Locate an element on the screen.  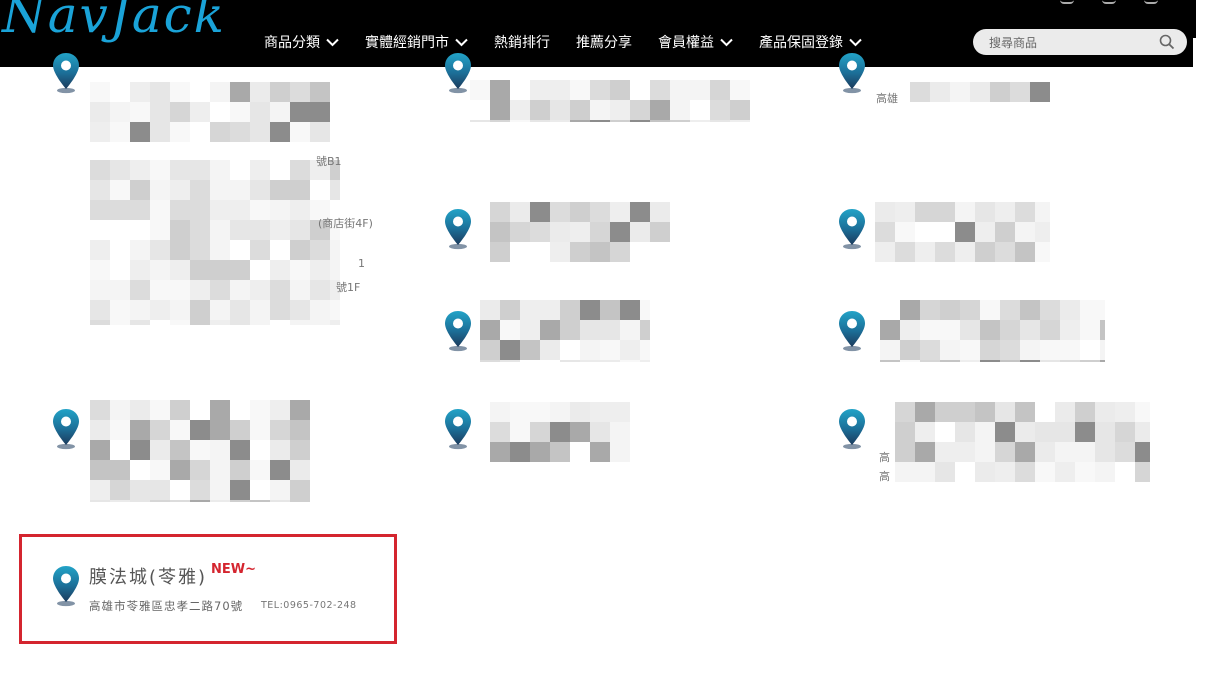
cart-icon is located at coordinates (1109, 2).